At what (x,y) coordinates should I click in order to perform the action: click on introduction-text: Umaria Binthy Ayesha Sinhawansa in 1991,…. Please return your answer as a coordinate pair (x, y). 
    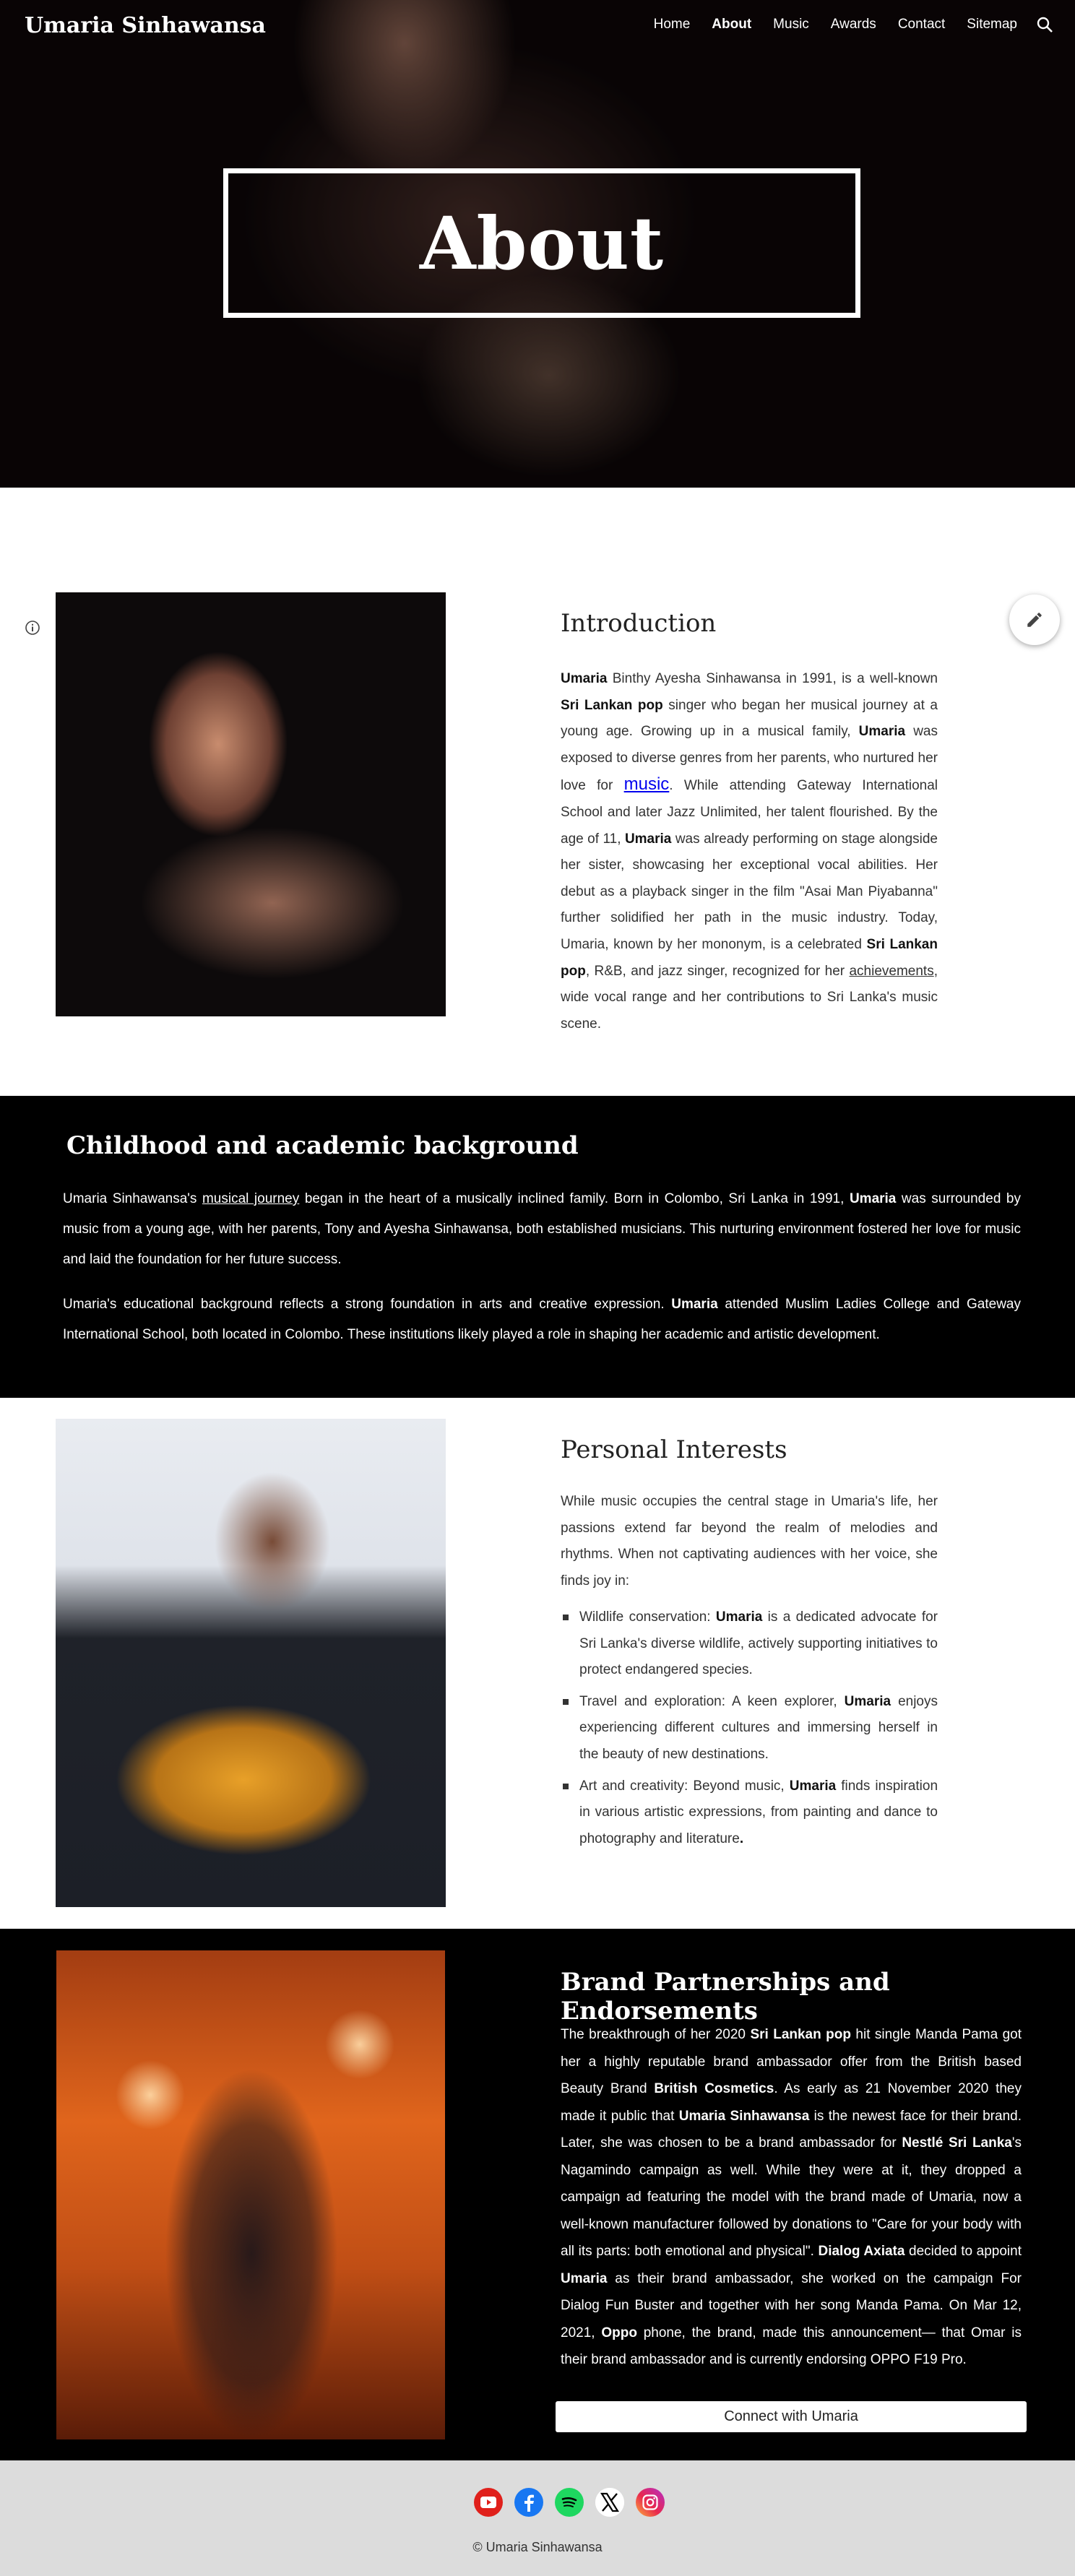
    Looking at the image, I should click on (749, 851).